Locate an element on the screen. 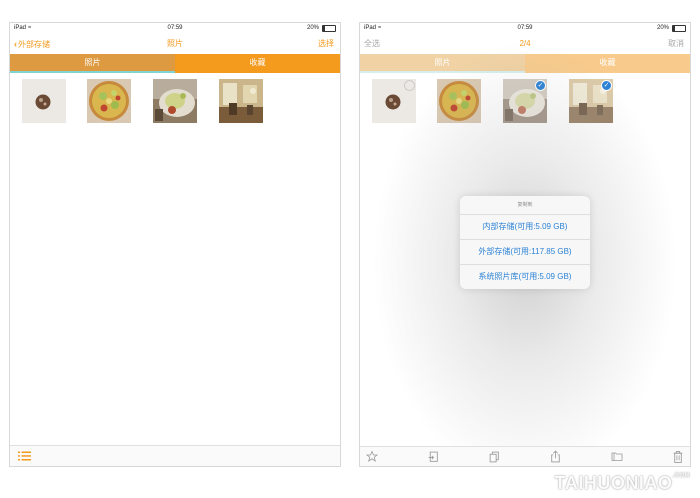 The height and width of the screenshot is (498, 700). cancel-button: 取消 is located at coordinates (676, 44).